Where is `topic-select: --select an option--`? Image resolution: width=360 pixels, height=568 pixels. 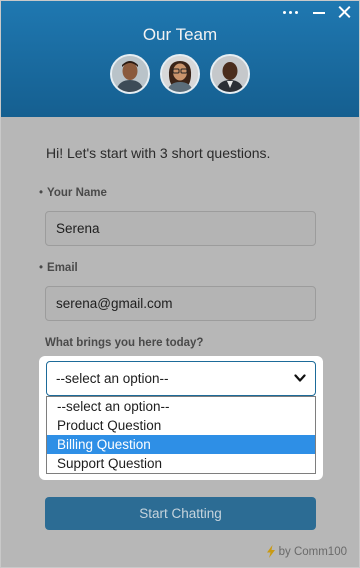
topic-select: --select an option-- is located at coordinates (181, 378).